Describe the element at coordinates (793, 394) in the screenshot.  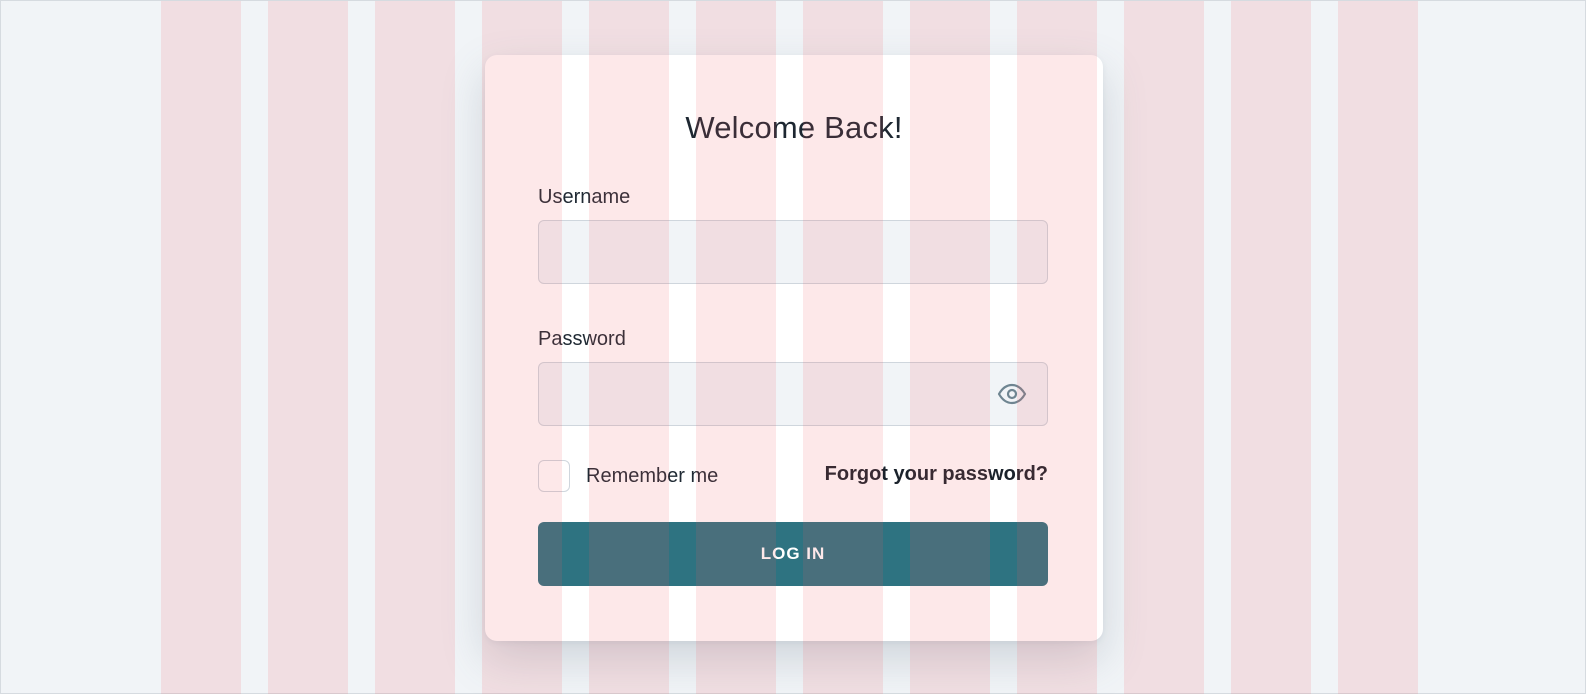
I see `password-input` at that location.